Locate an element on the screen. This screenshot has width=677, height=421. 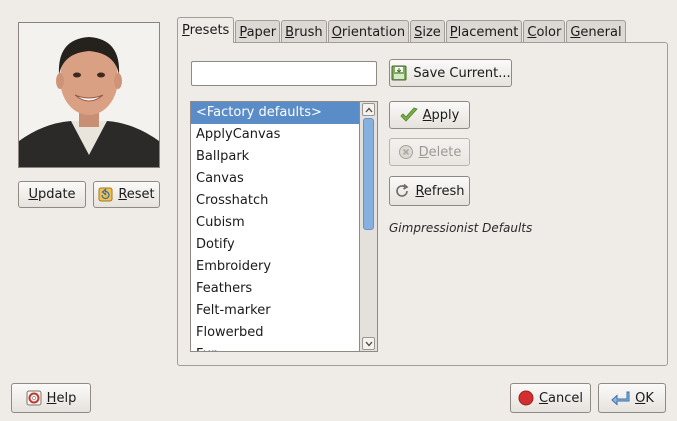
apply-button: Apply is located at coordinates (429, 115).